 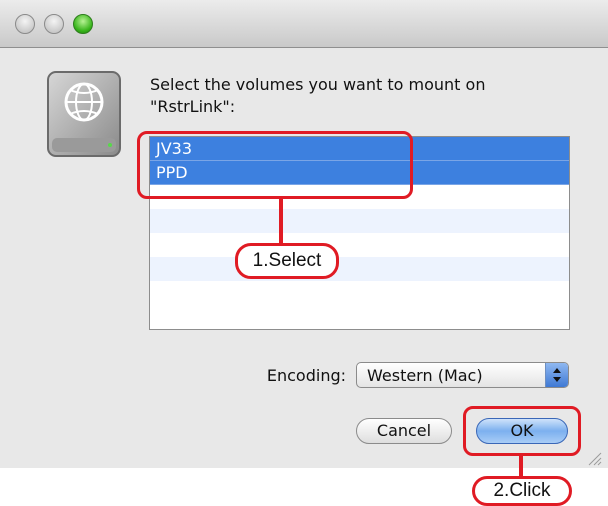 I want to click on select-callout-line, so click(x=281, y=222).